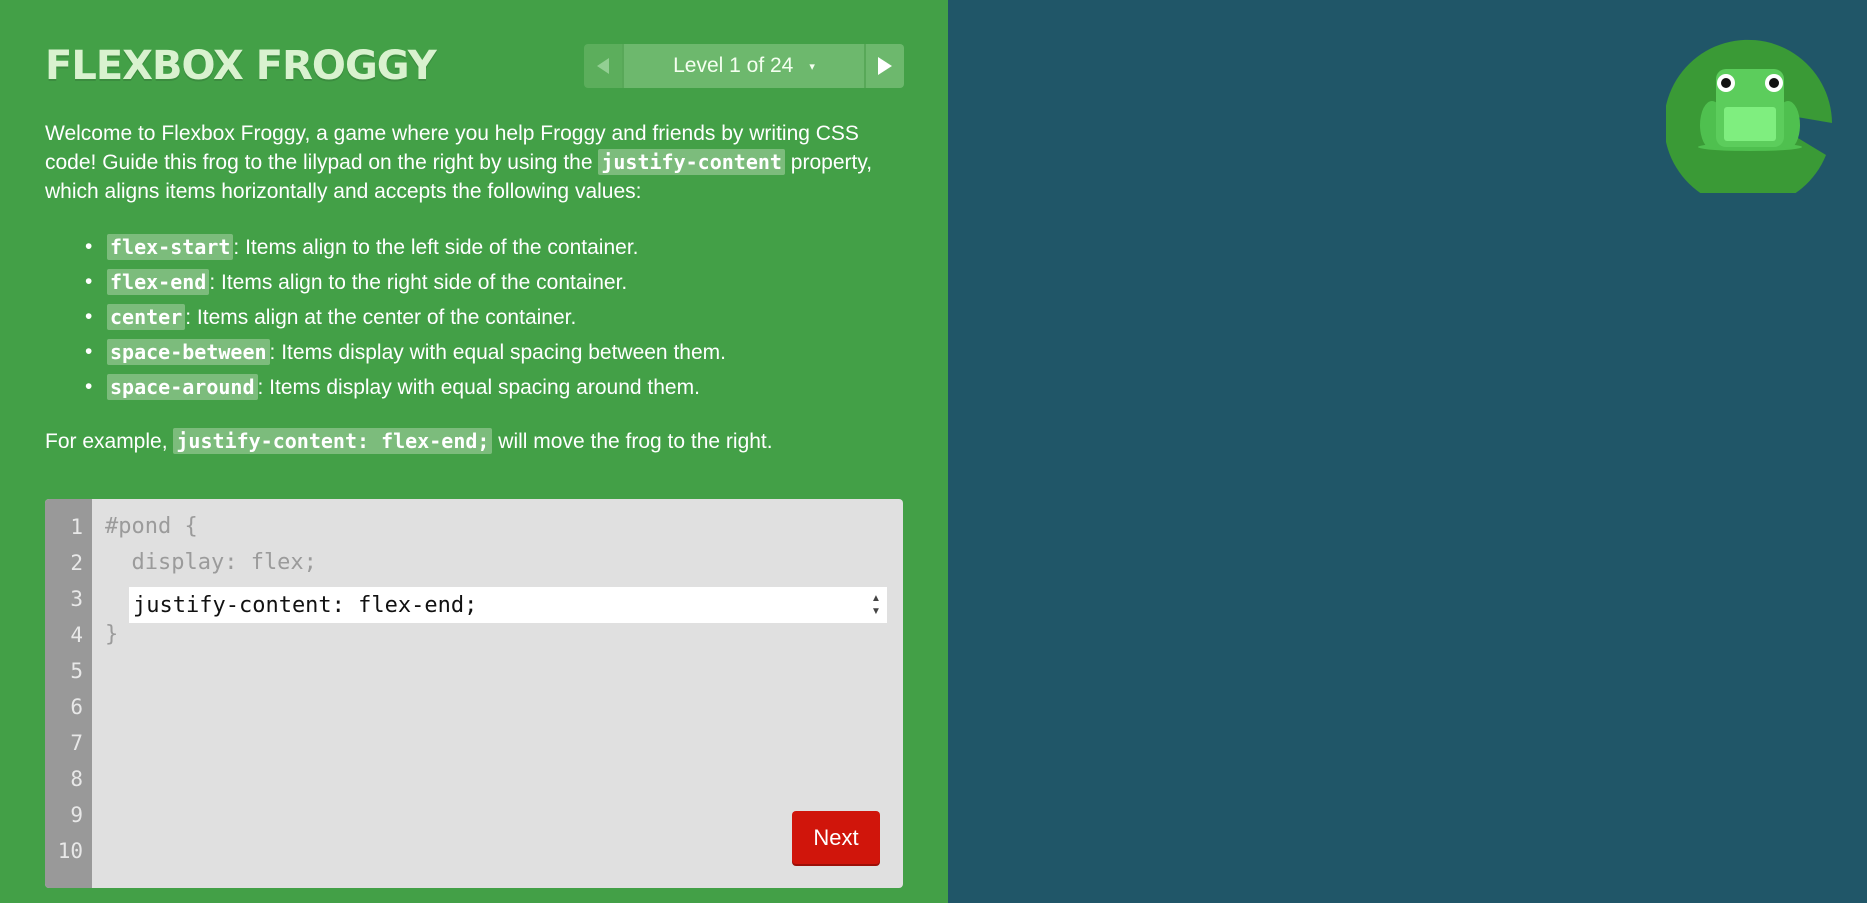 The width and height of the screenshot is (1867, 903). What do you see at coordinates (733, 65) in the screenshot?
I see `level-text: Level 1 of 24` at bounding box center [733, 65].